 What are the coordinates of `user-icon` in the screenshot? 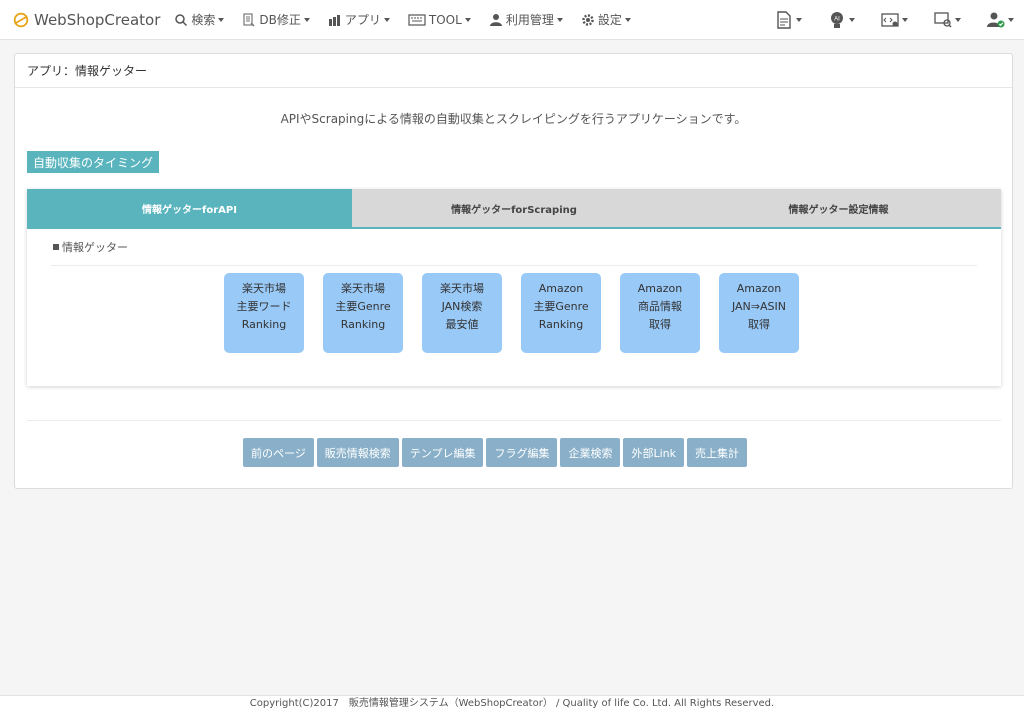 It's located at (496, 20).